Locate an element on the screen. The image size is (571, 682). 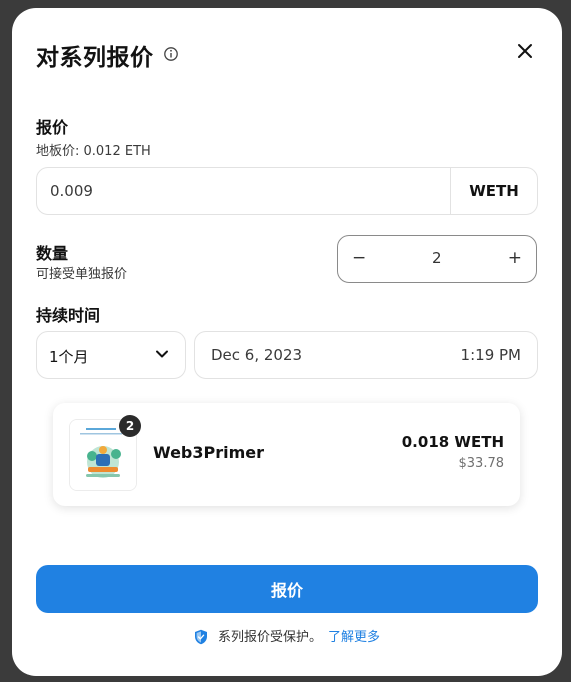
submit-offer-button: 报价 is located at coordinates (287, 589).